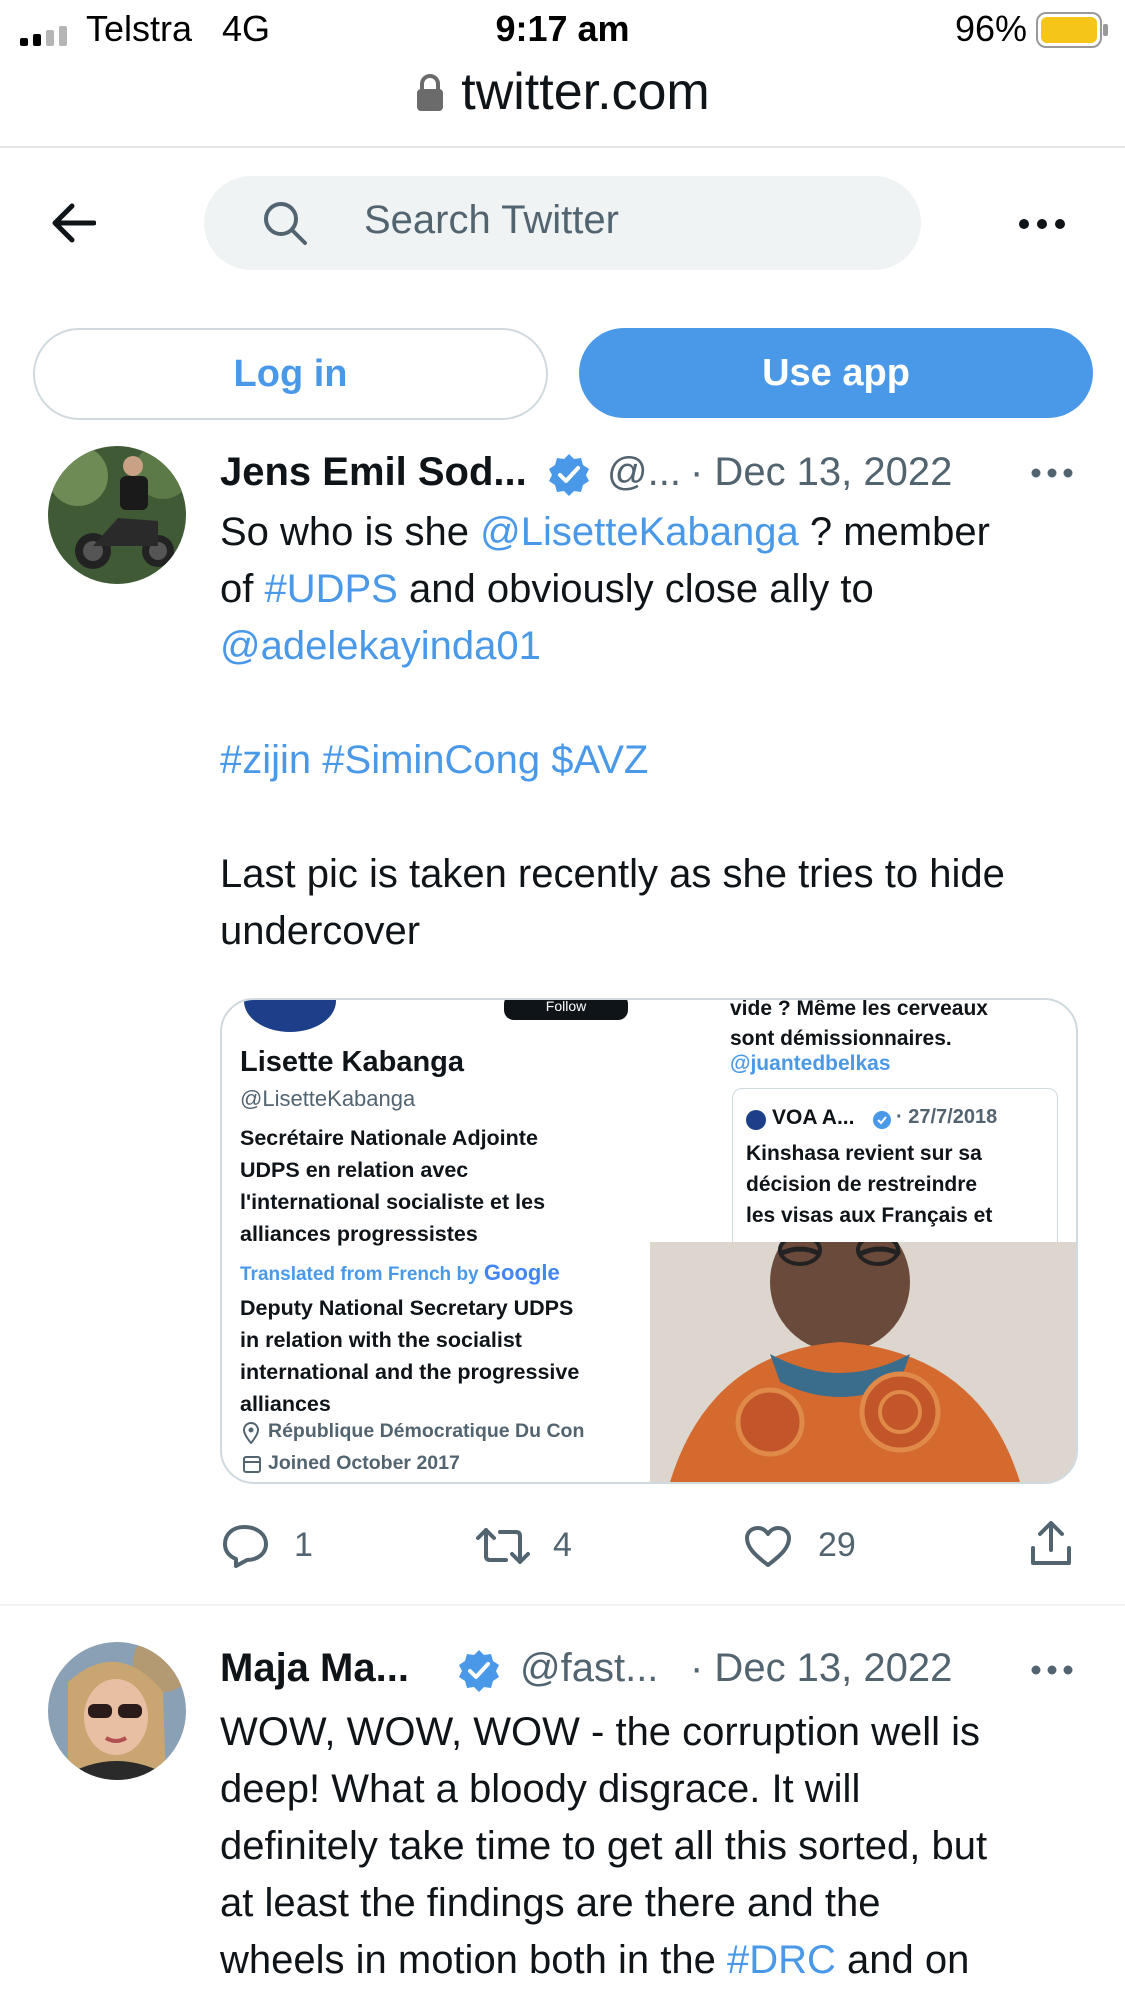 The image size is (1125, 2001). What do you see at coordinates (285, 223) in the screenshot?
I see `search-icon` at bounding box center [285, 223].